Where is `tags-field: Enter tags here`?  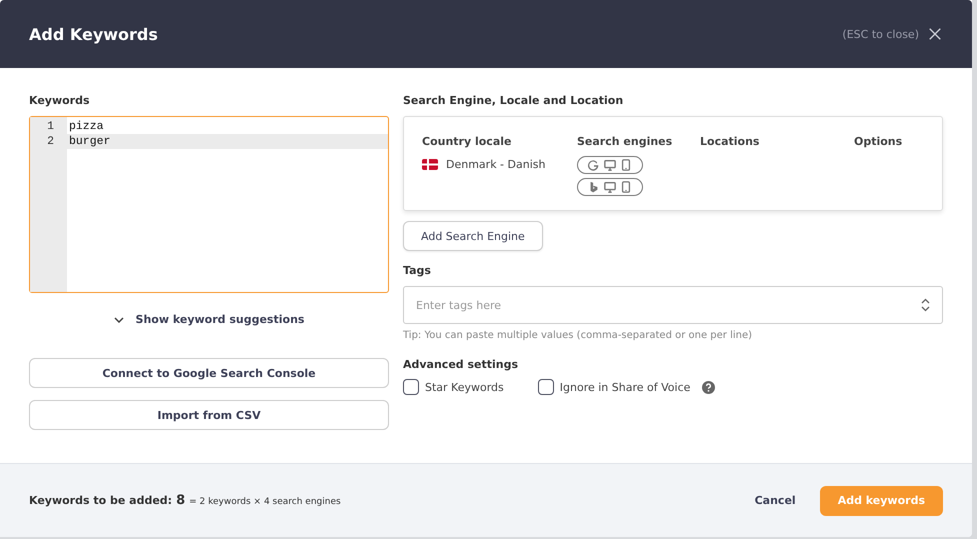 tags-field: Enter tags here is located at coordinates (673, 305).